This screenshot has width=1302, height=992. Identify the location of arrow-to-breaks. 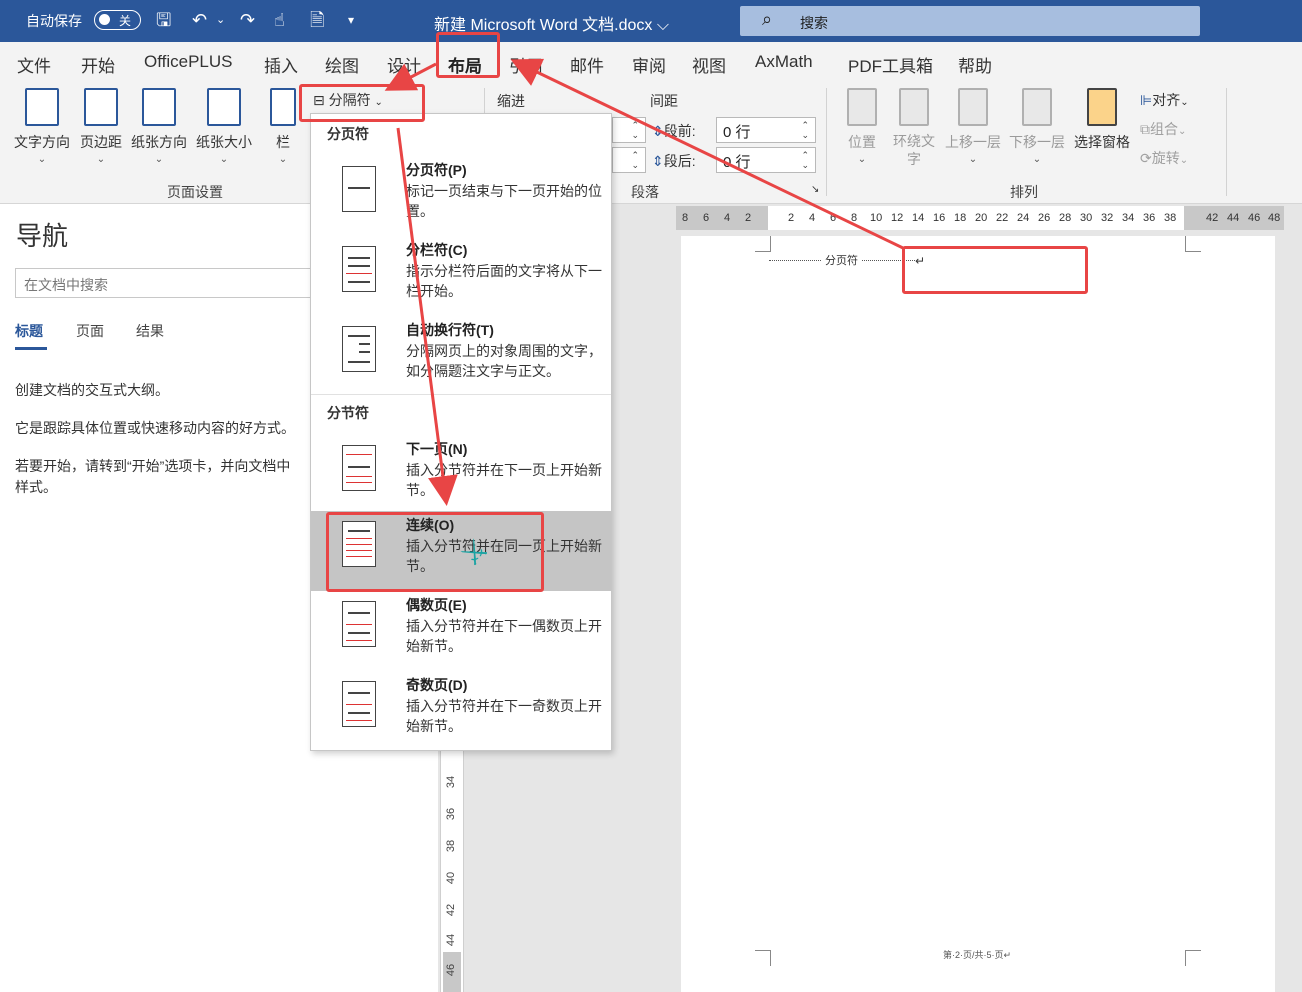
(410, 76).